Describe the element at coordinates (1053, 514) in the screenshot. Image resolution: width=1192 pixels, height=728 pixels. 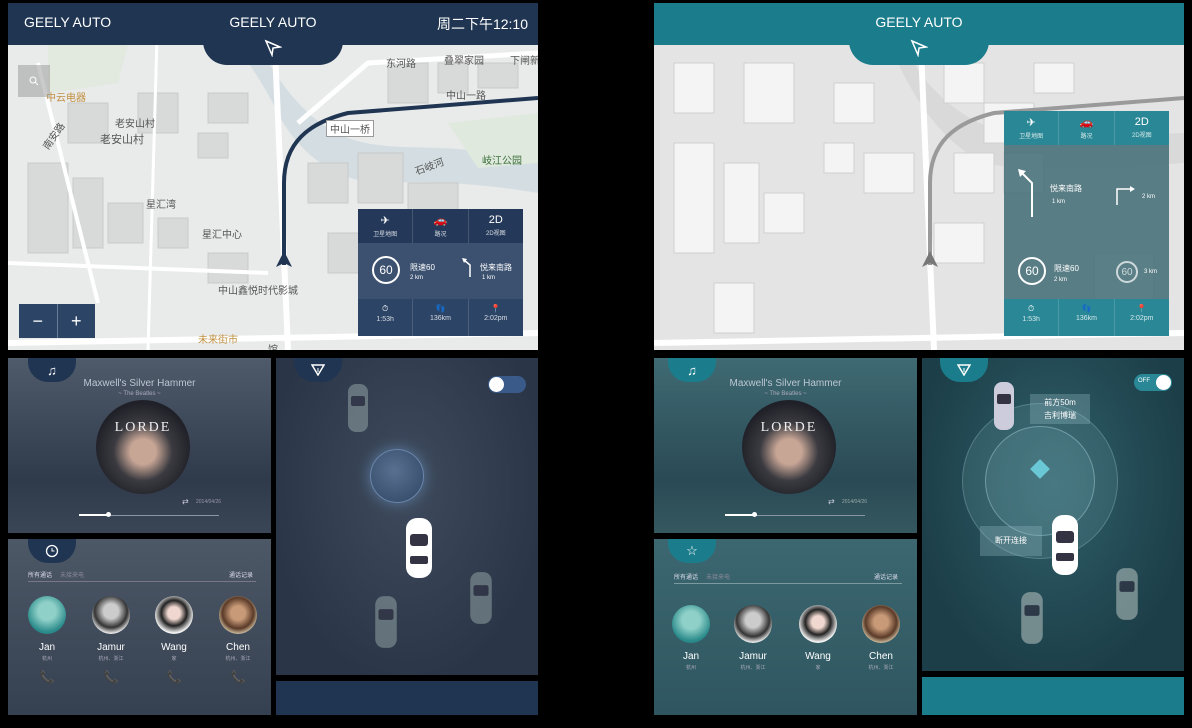
I see `right-radar-card: OFF 前方50m 吉利博瑞 断开连接` at that location.